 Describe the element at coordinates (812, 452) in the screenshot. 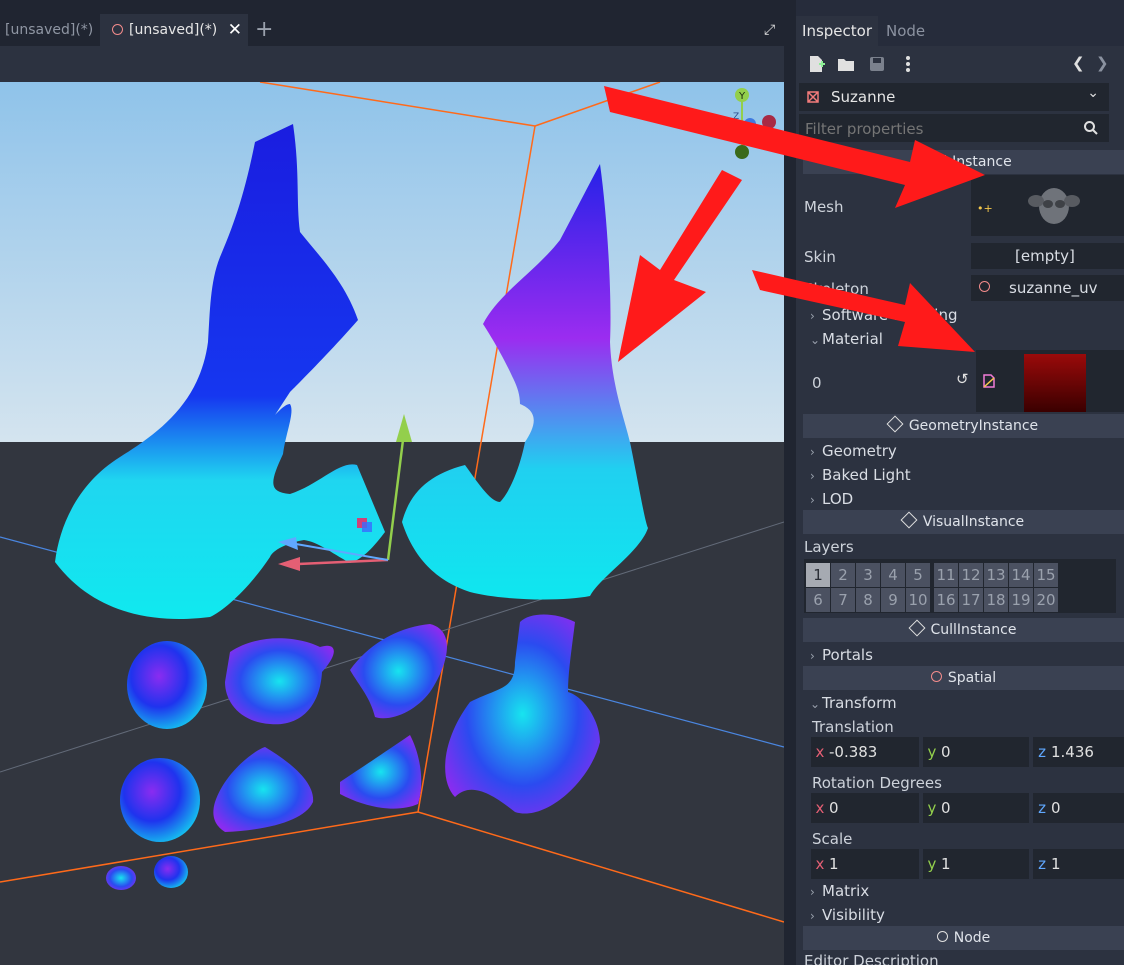

I see `chevron-right-icon: ›` at that location.